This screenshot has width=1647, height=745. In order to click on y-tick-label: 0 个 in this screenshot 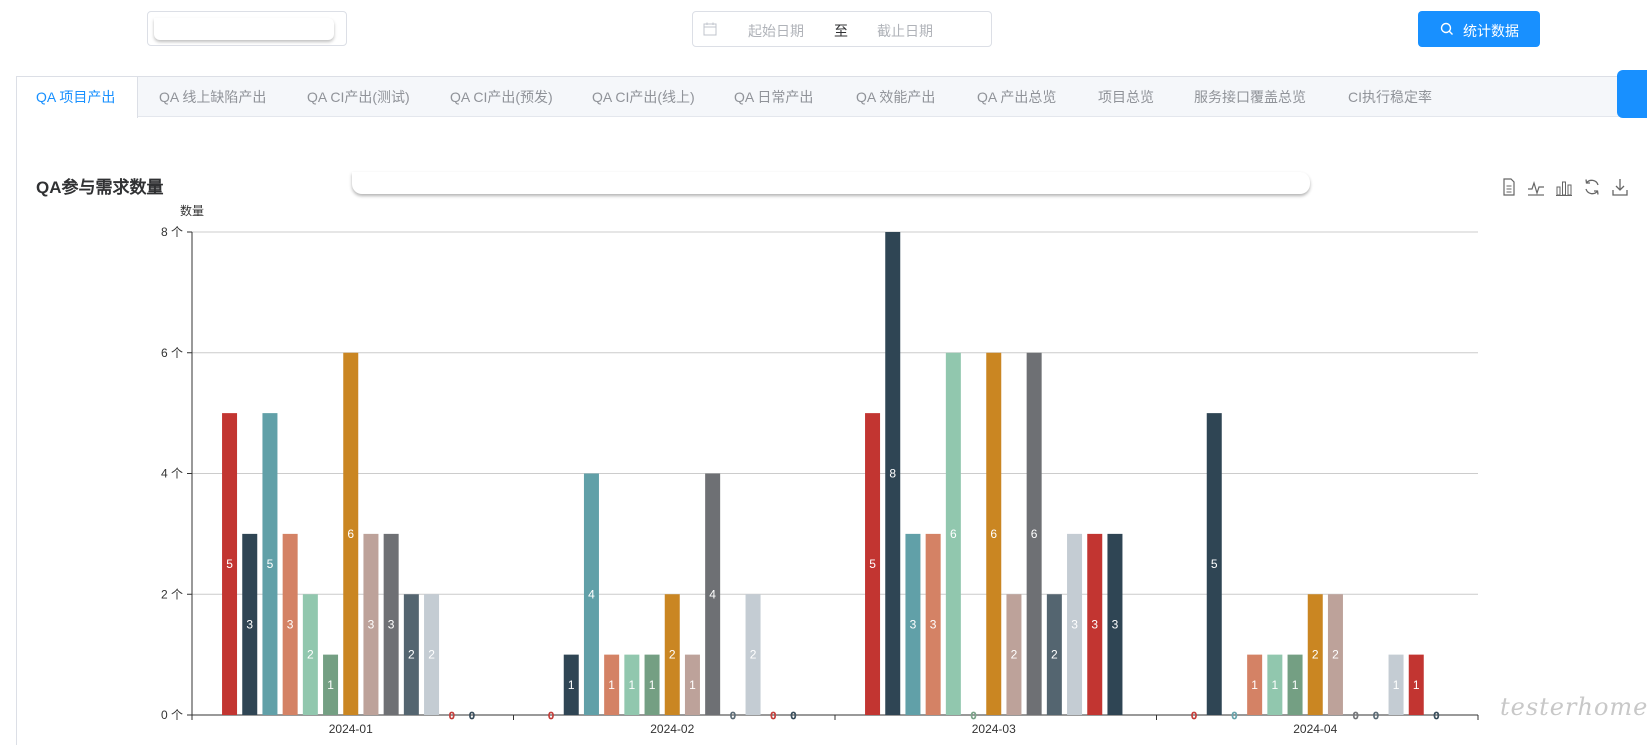, I will do `click(172, 715)`.